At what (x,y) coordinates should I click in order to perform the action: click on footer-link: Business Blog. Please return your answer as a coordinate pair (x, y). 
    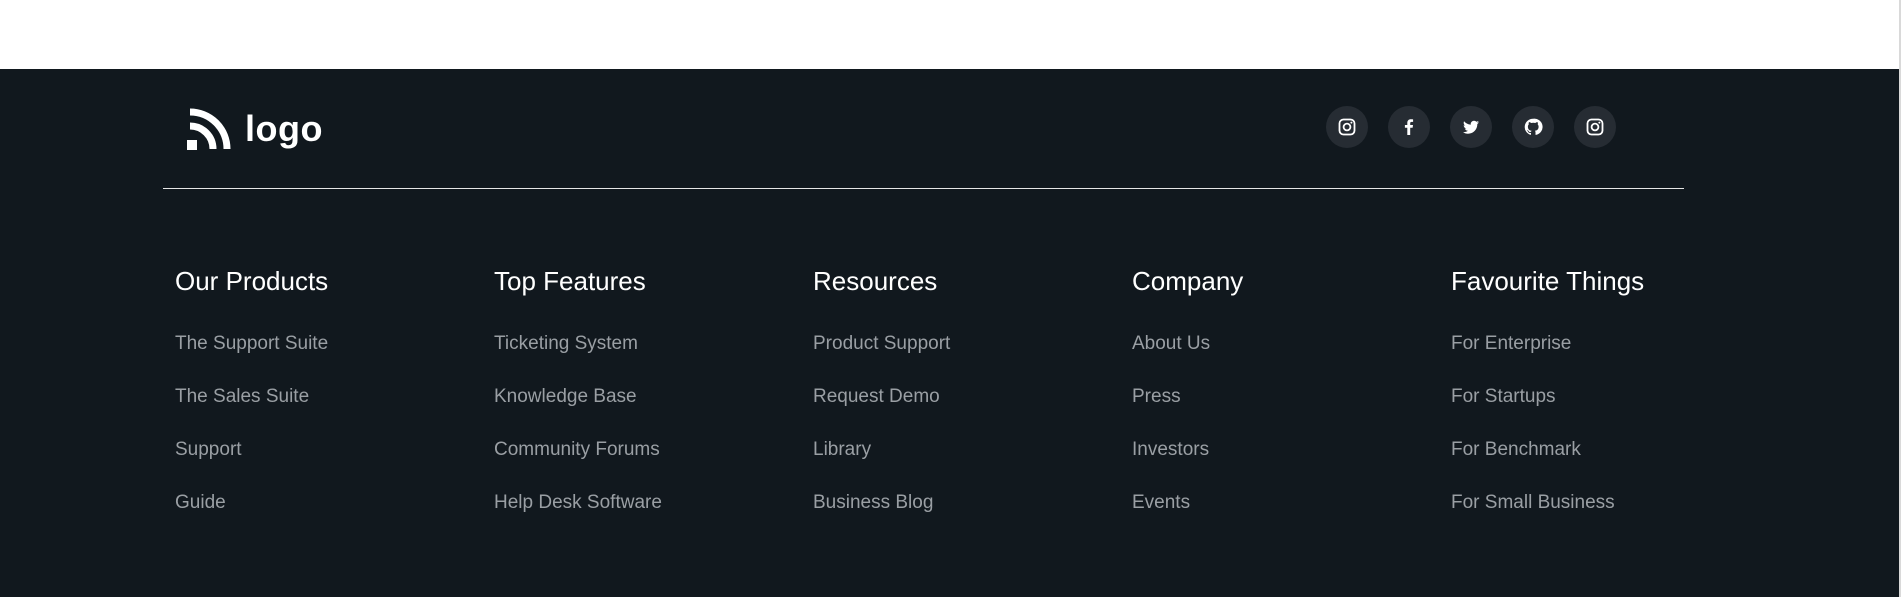
    Looking at the image, I should click on (873, 503).